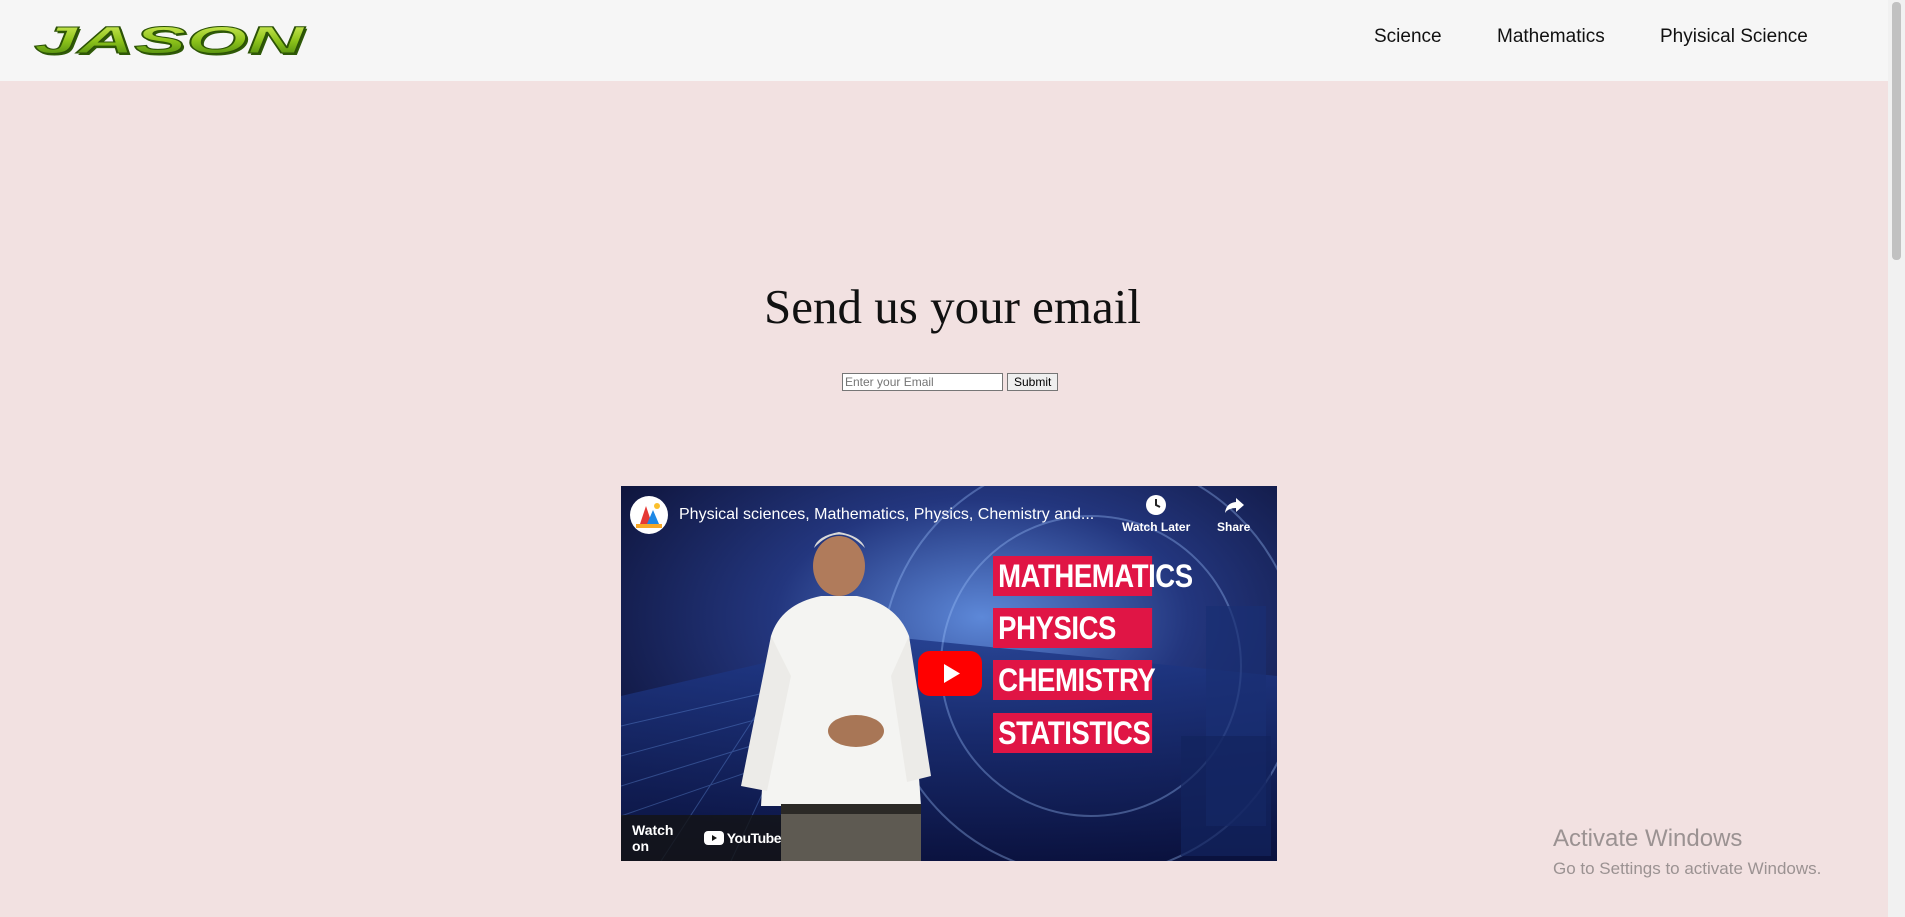 Image resolution: width=1905 pixels, height=917 pixels. I want to click on activate-windows-title: Activate Windows, so click(1648, 838).